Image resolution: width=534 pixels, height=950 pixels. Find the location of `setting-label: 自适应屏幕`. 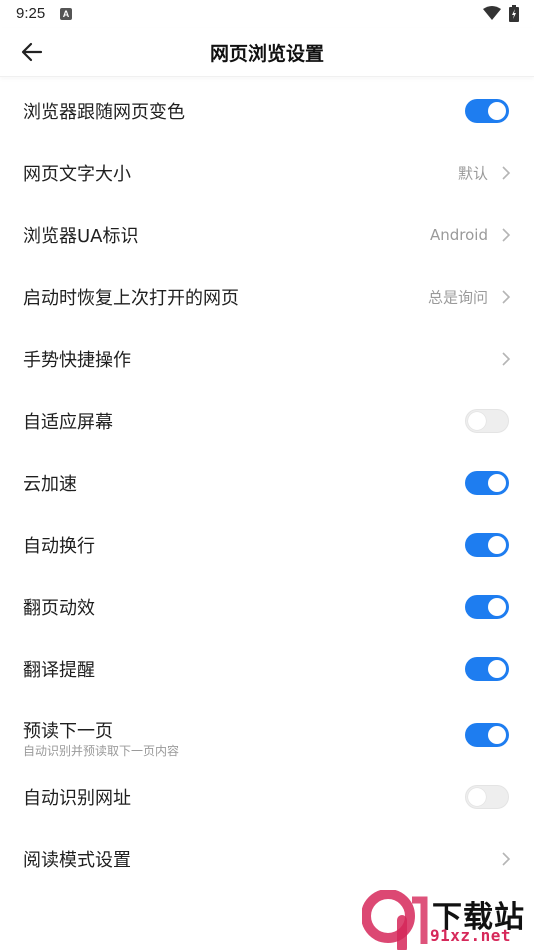

setting-label: 自适应屏幕 is located at coordinates (68, 422).